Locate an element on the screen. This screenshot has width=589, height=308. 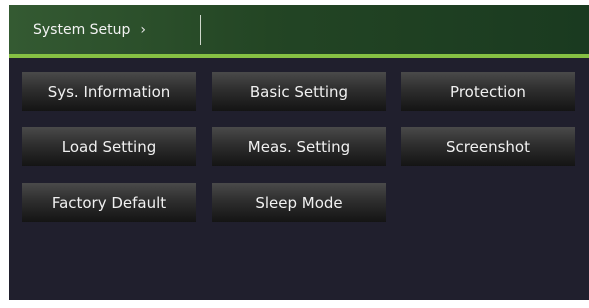
protection-button: Protection is located at coordinates (488, 91).